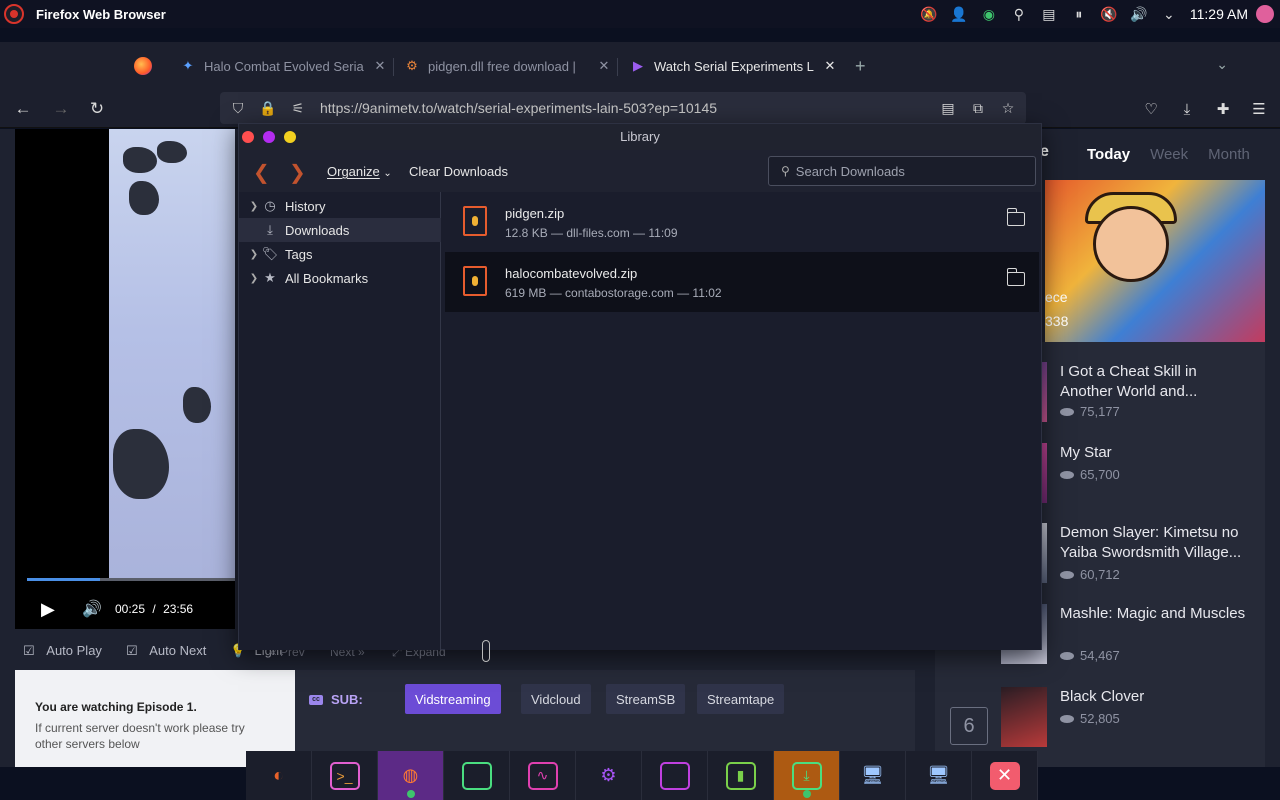 The height and width of the screenshot is (800, 1280). I want to click on clear-downloads-button: Clear Downloads, so click(458, 171).